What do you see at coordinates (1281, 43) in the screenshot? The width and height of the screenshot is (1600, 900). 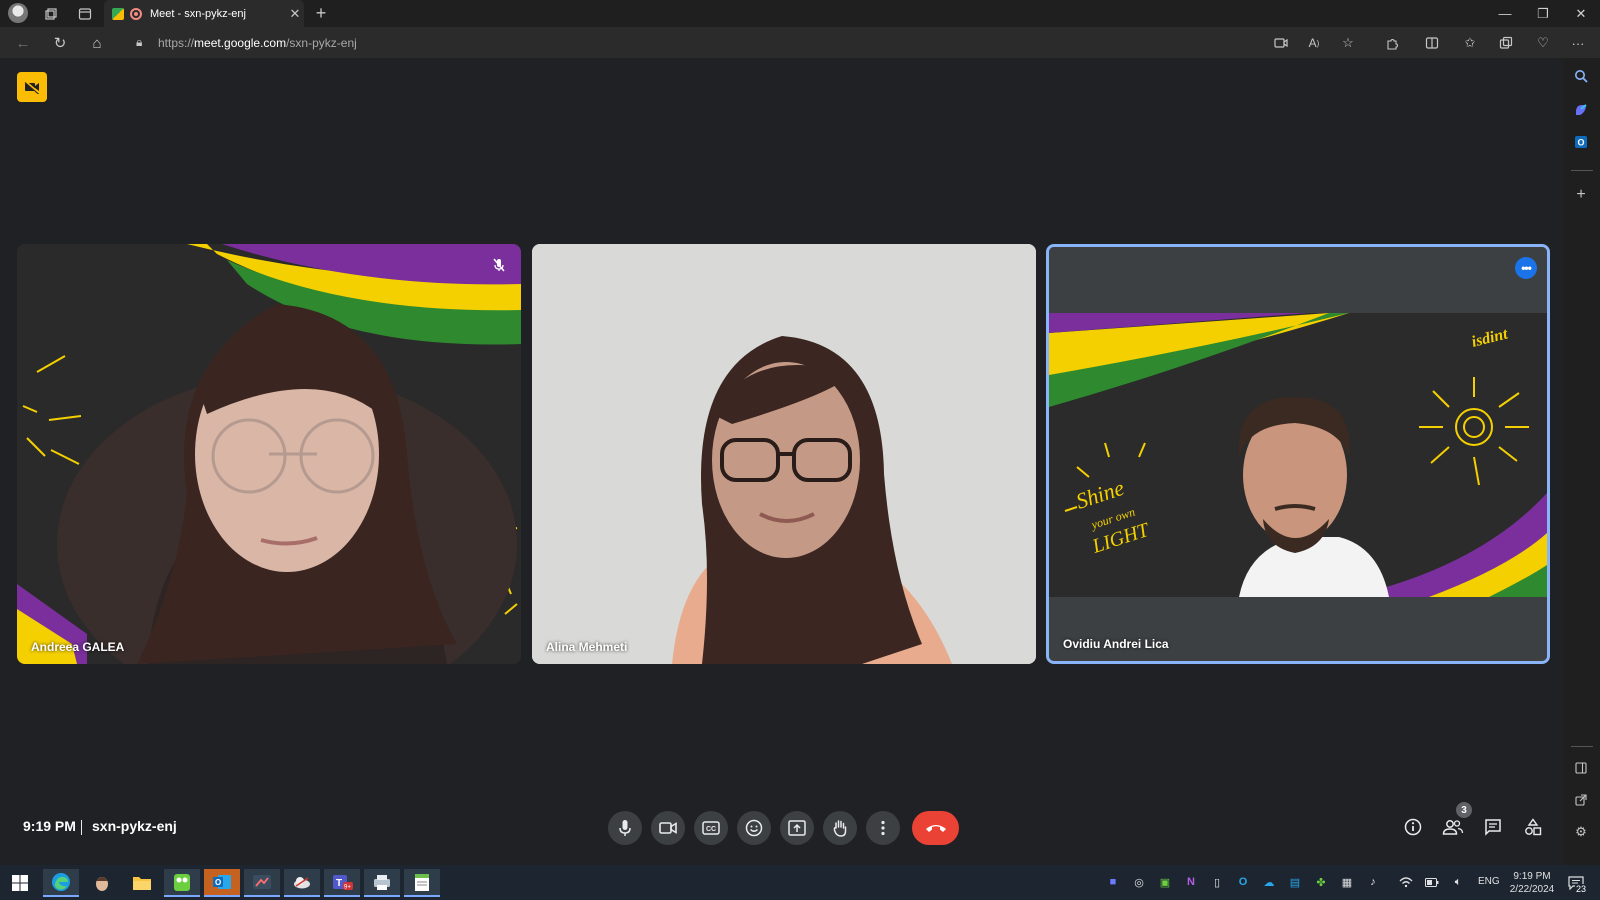 I see `camera-in-use-icon` at bounding box center [1281, 43].